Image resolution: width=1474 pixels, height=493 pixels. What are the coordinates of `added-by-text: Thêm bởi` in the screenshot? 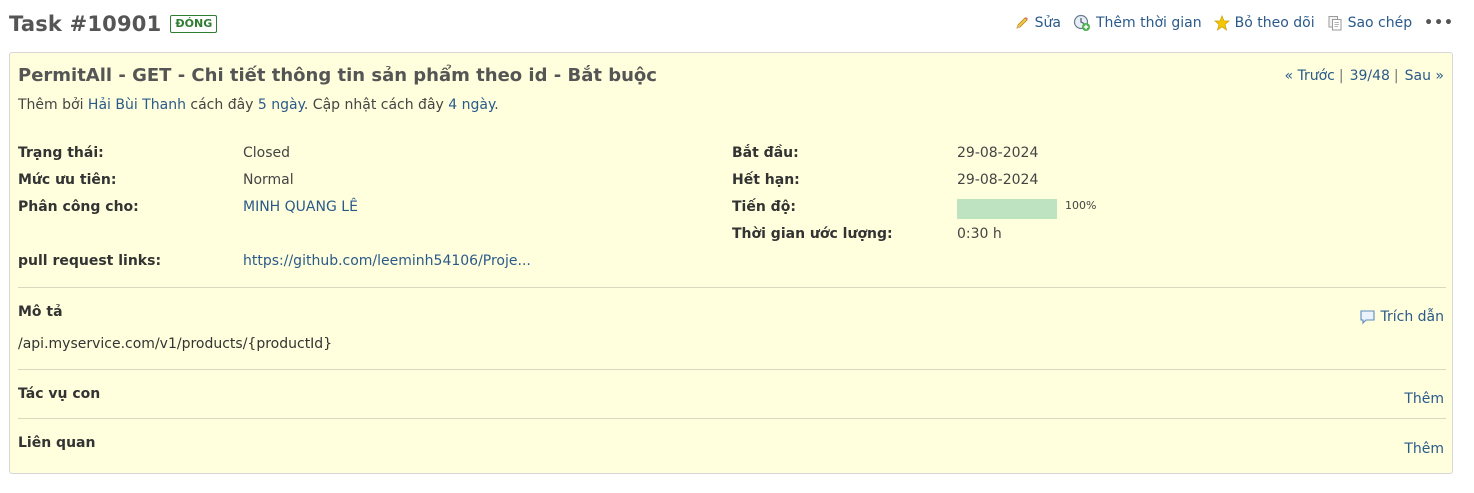 It's located at (51, 105).